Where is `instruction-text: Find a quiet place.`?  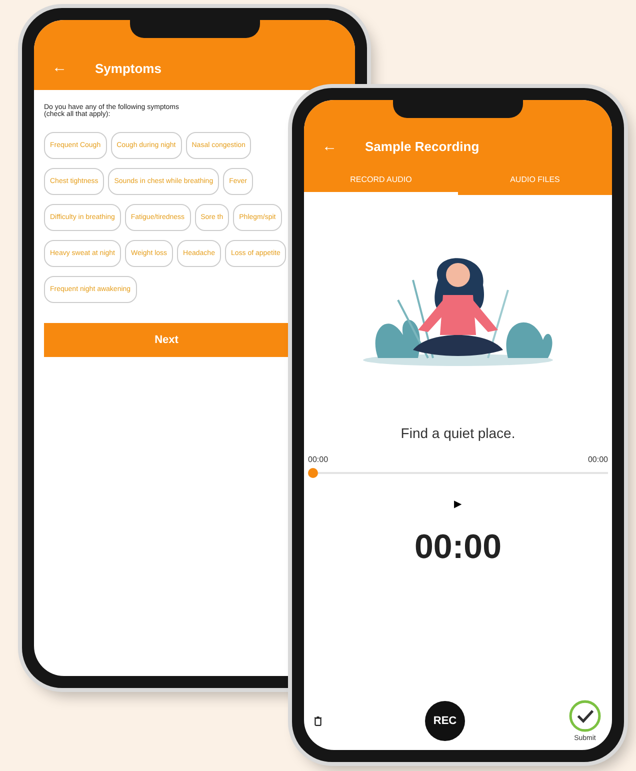
instruction-text: Find a quiet place. is located at coordinates (458, 433).